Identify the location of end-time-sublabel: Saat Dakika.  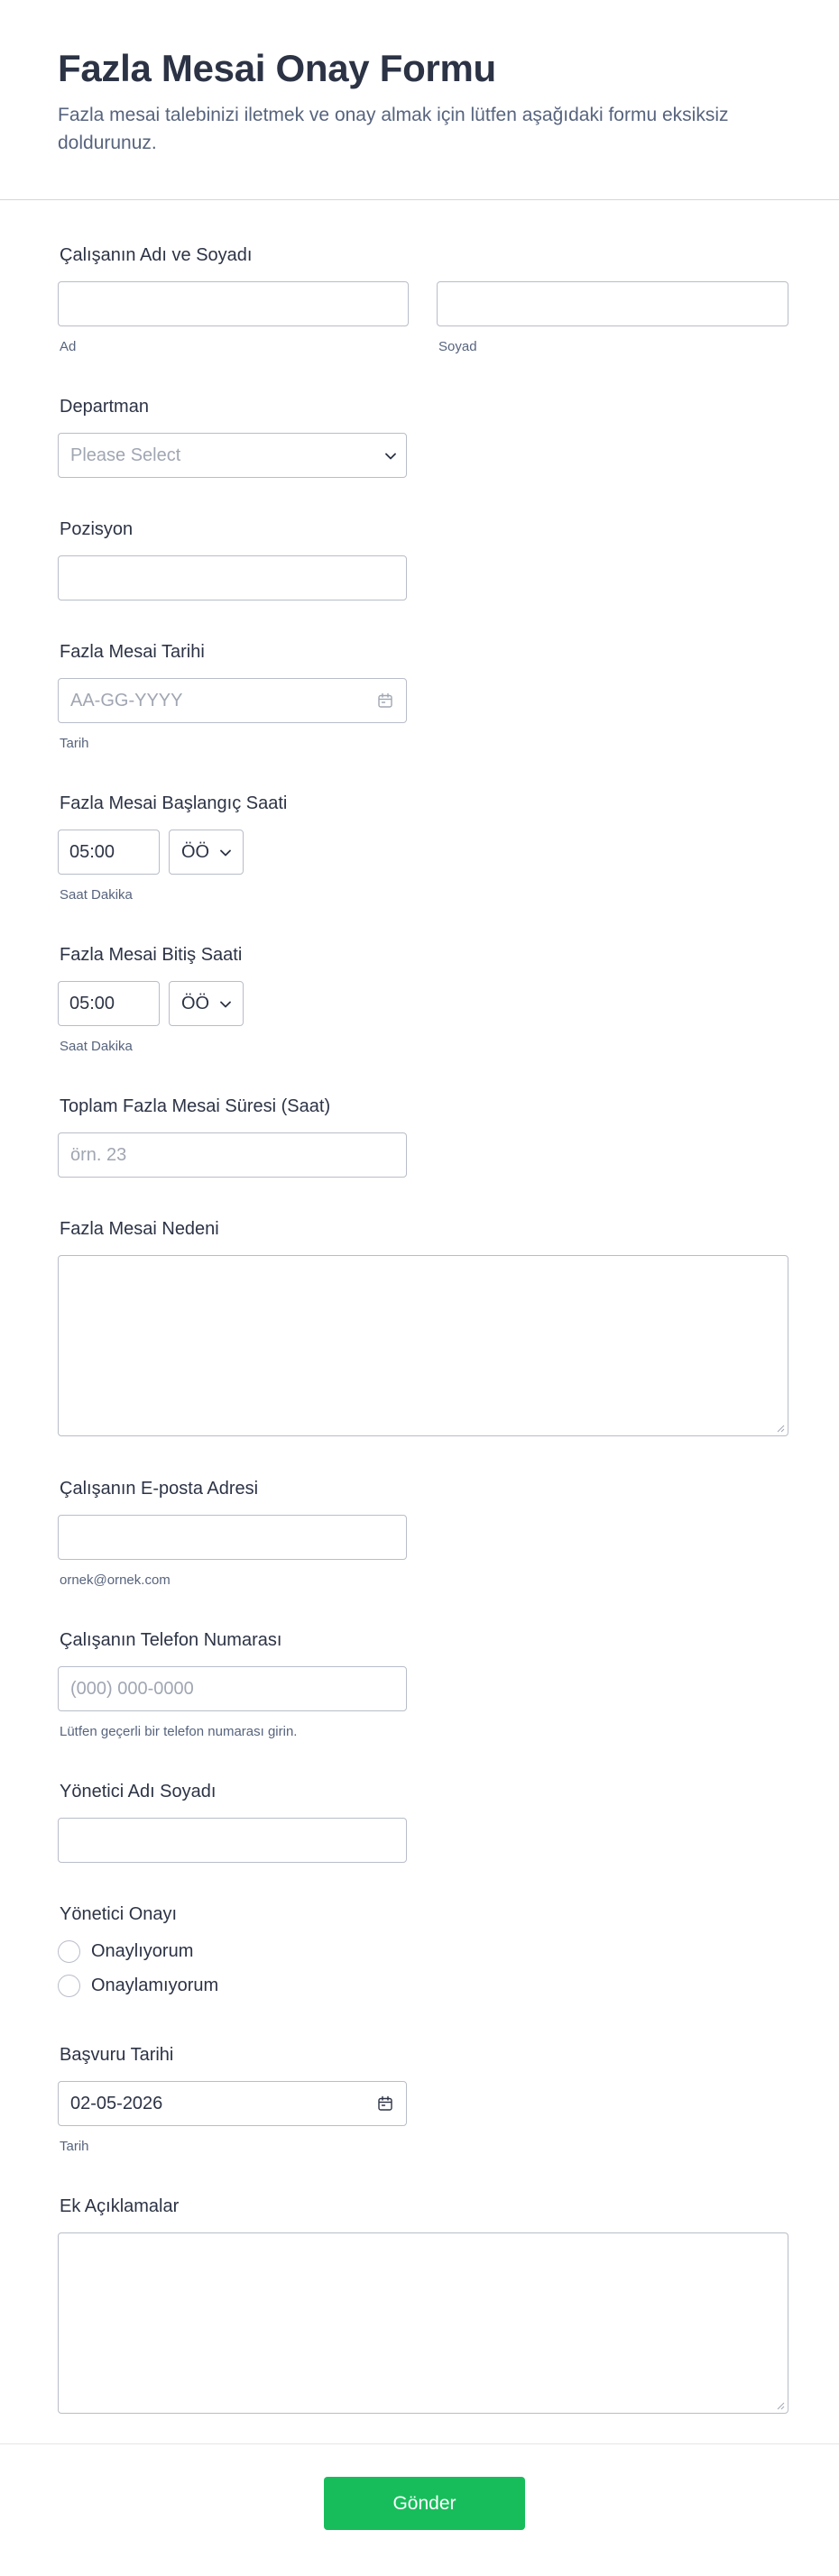
(96, 1046).